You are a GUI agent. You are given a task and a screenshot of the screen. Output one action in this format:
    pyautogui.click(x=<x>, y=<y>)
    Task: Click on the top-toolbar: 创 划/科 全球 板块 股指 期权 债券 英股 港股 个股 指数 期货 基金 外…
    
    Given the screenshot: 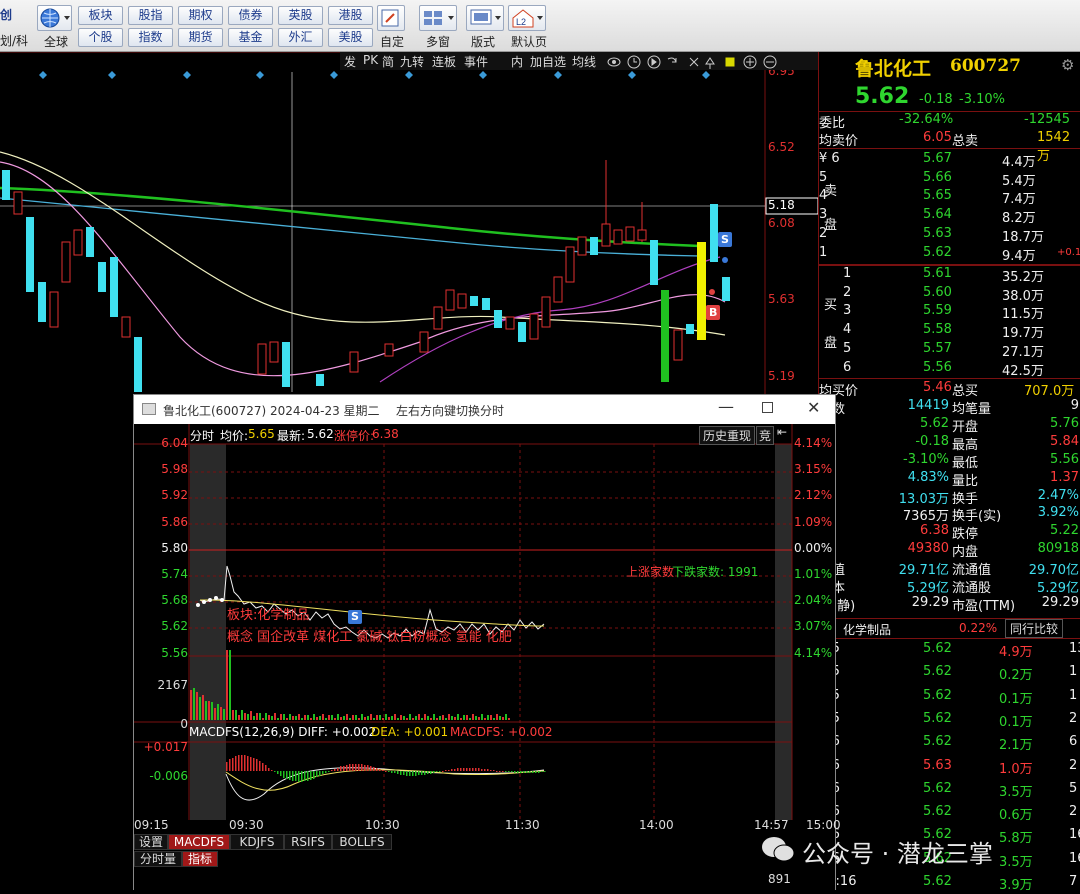 What is the action you would take?
    pyautogui.click(x=540, y=26)
    